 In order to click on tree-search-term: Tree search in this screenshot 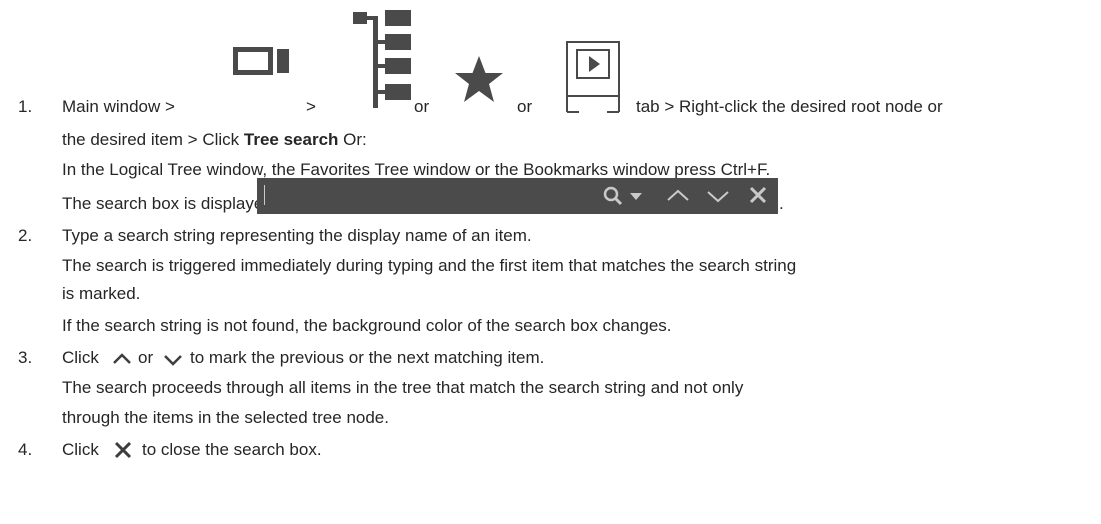, I will do `click(291, 139)`.